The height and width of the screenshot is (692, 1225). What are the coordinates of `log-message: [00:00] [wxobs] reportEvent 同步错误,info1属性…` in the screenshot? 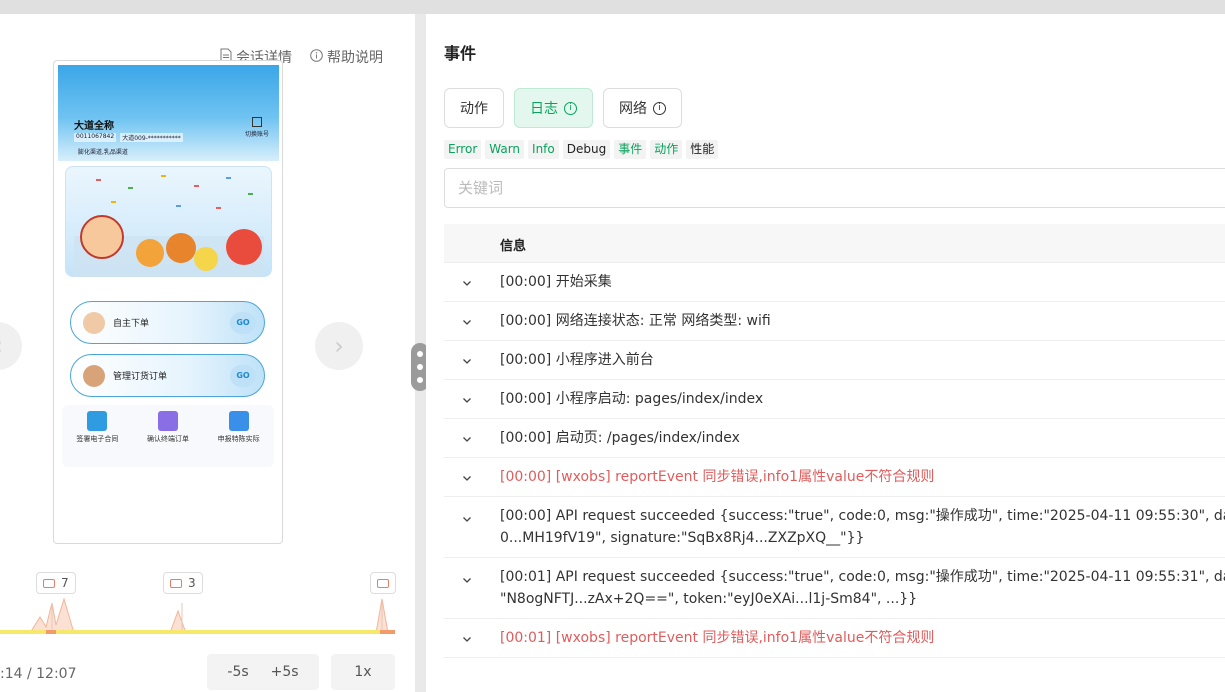 It's located at (717, 477).